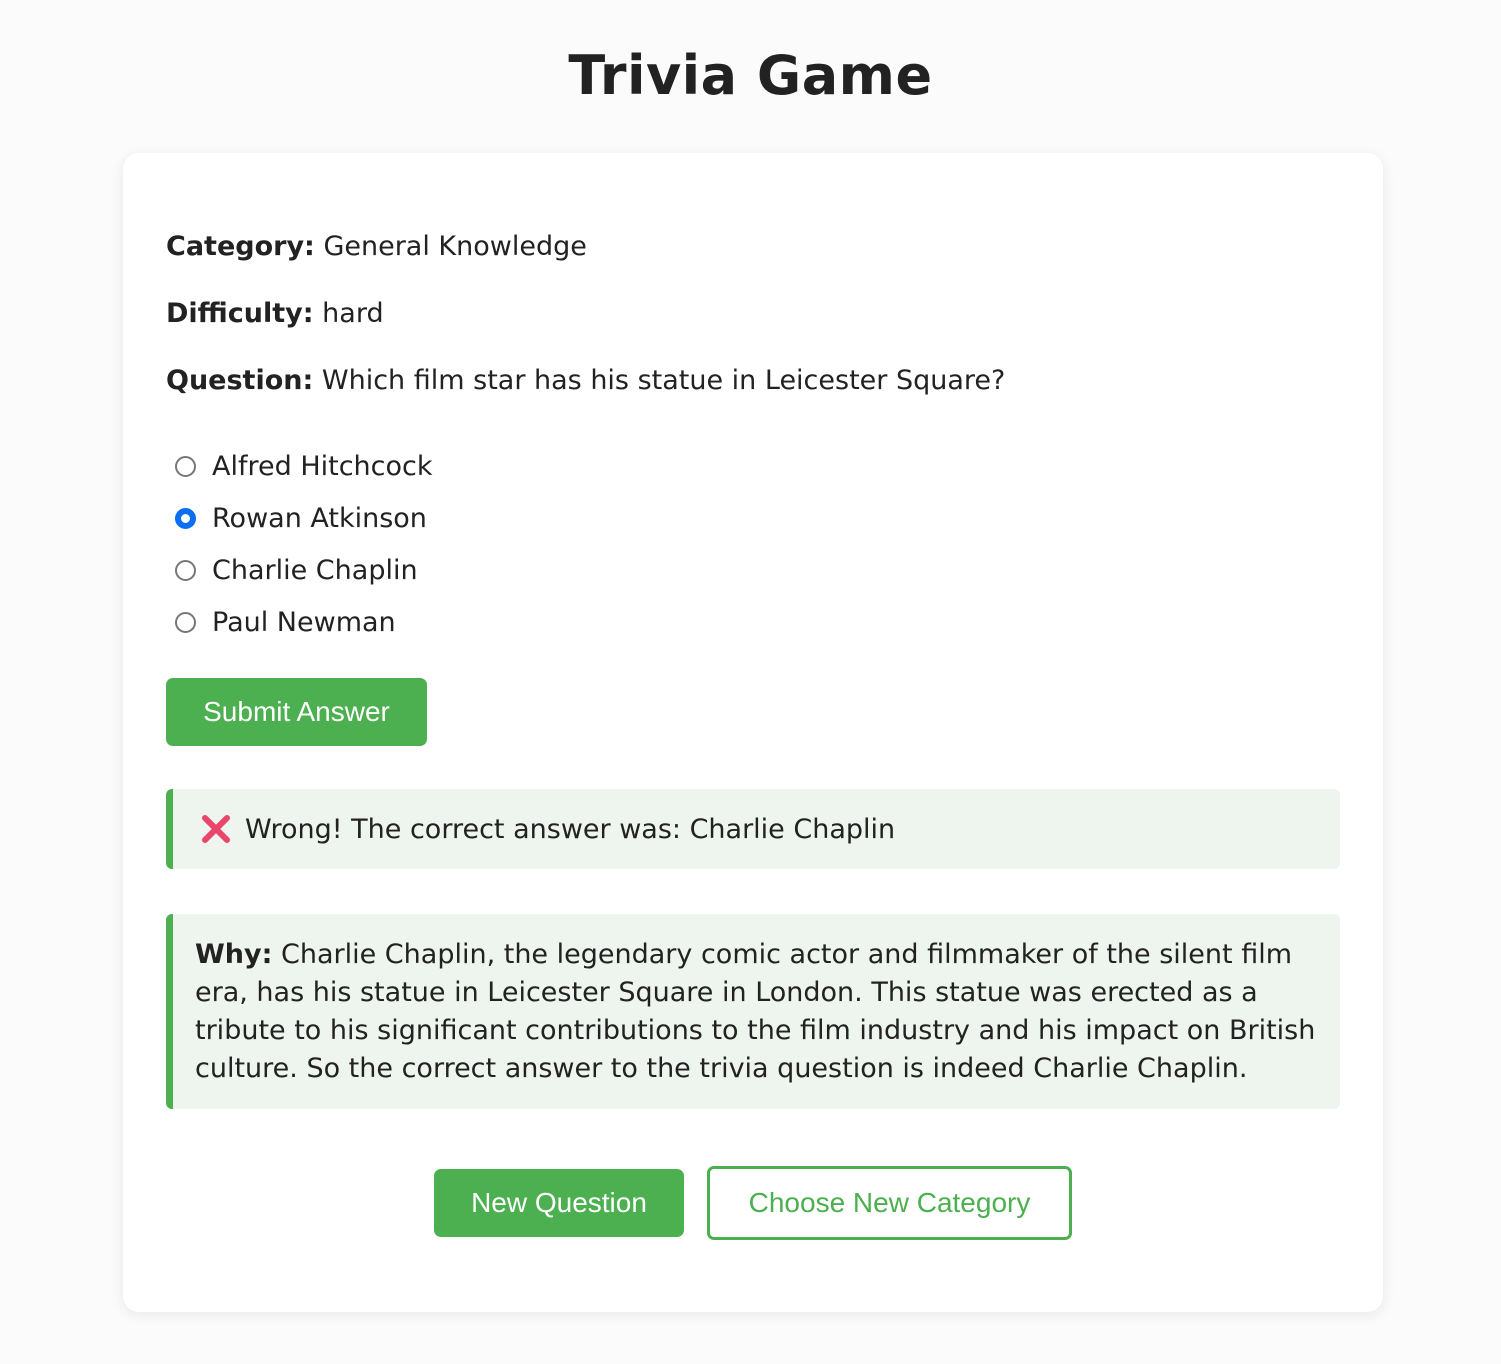 The image size is (1501, 1364). What do you see at coordinates (353, 313) in the screenshot?
I see `difficulty-value: hard` at bounding box center [353, 313].